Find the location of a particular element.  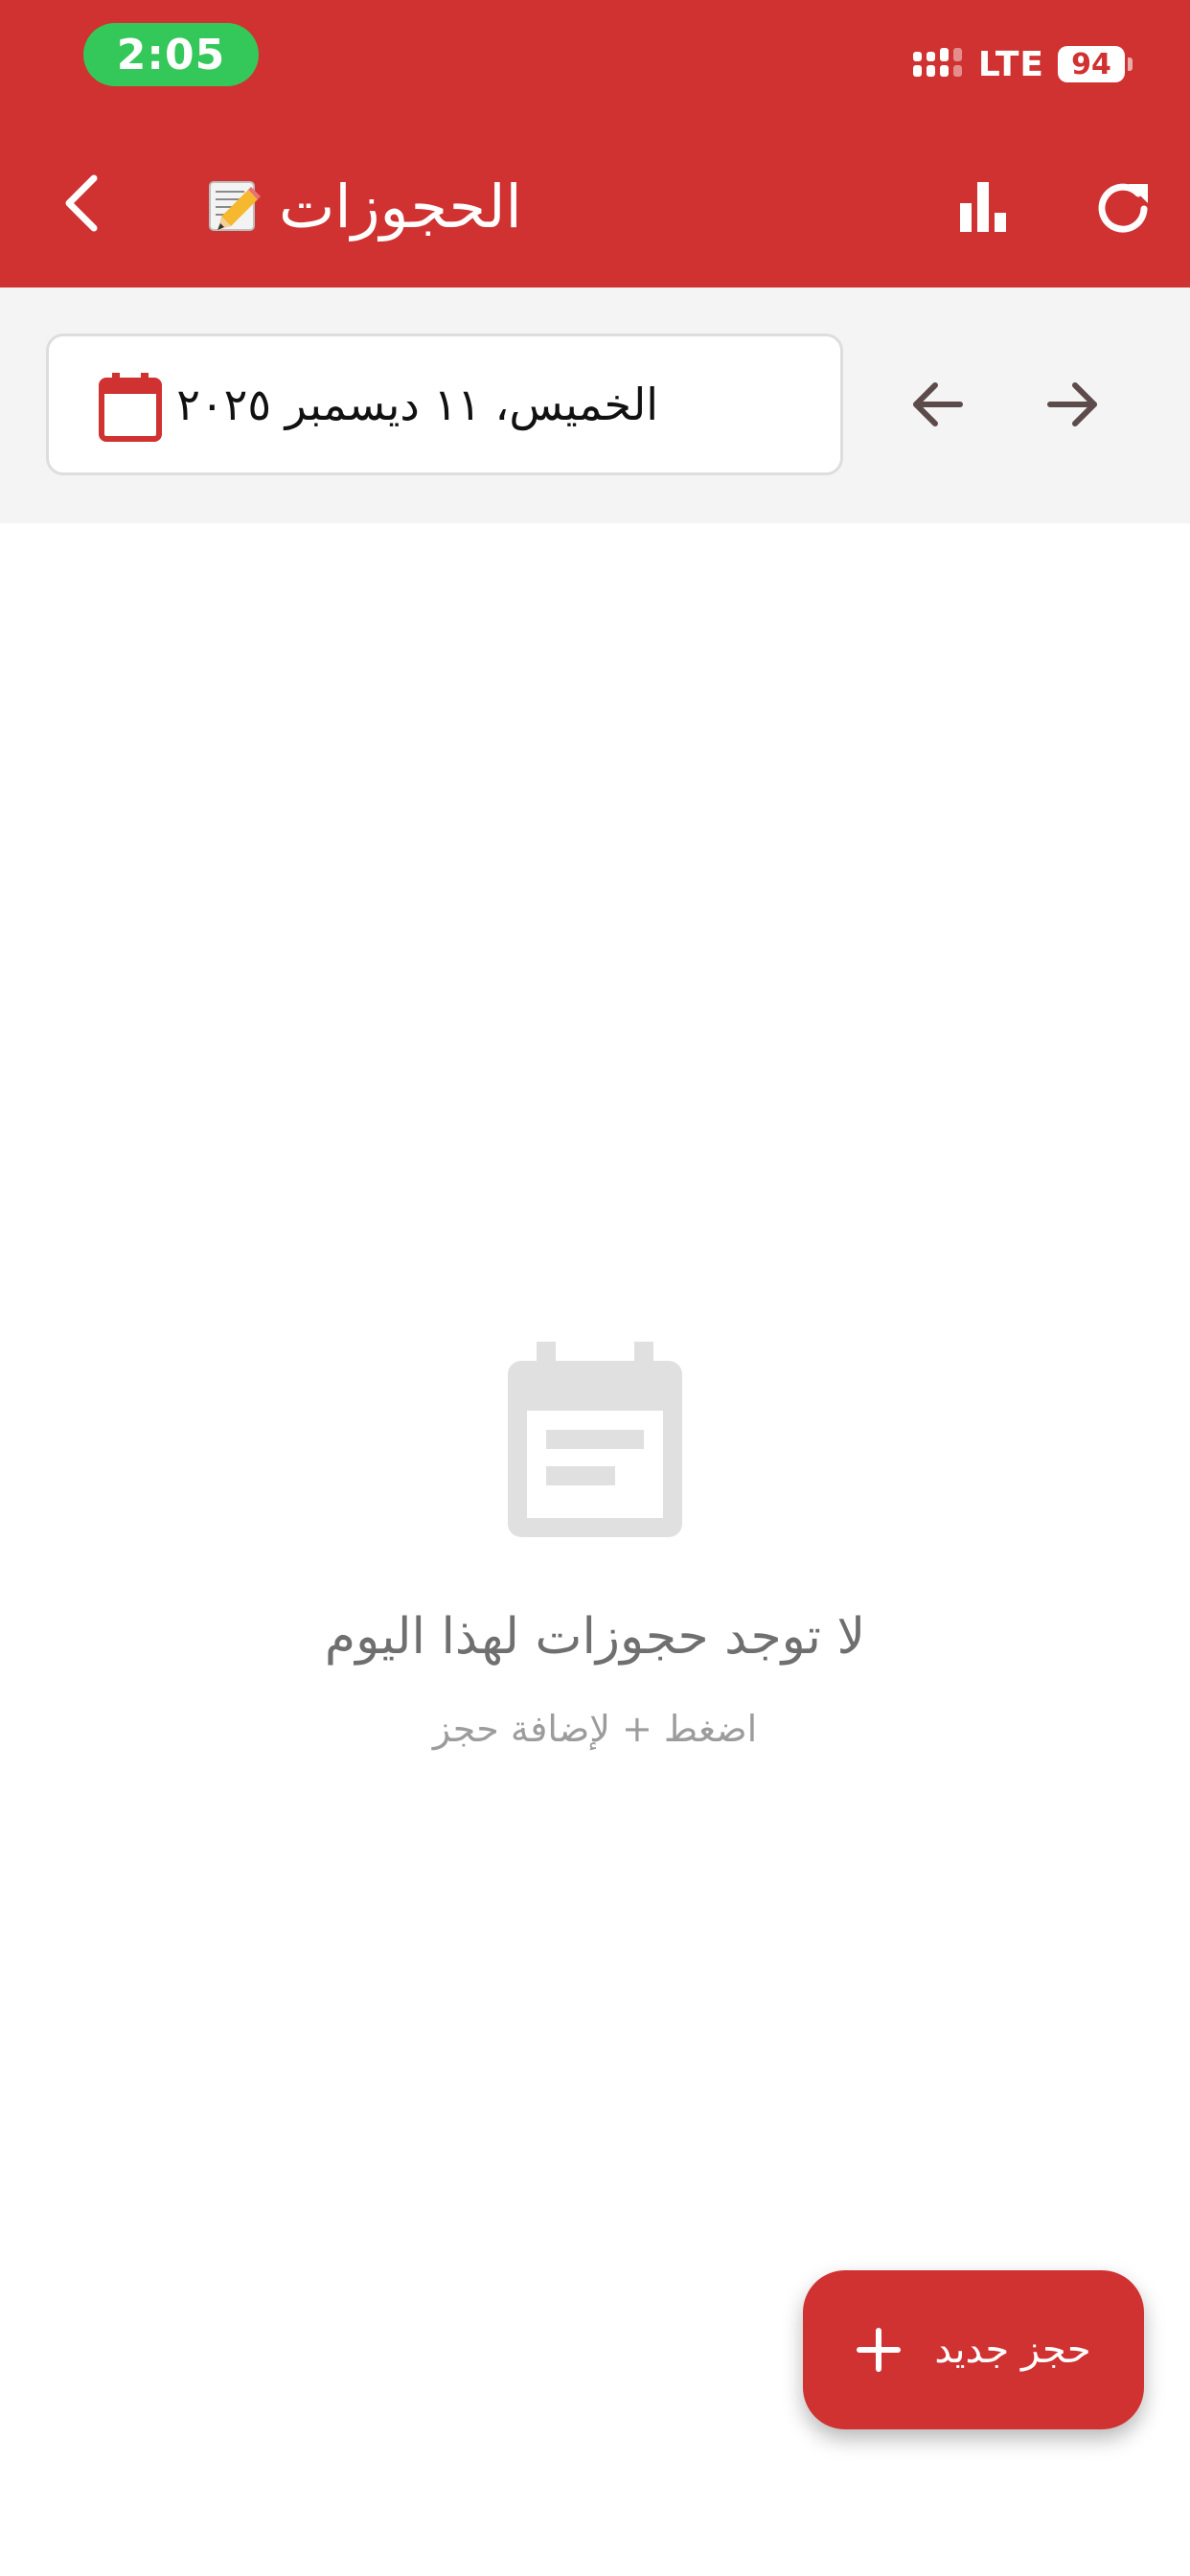

battery-indicator: 94 is located at coordinates (1096, 64).